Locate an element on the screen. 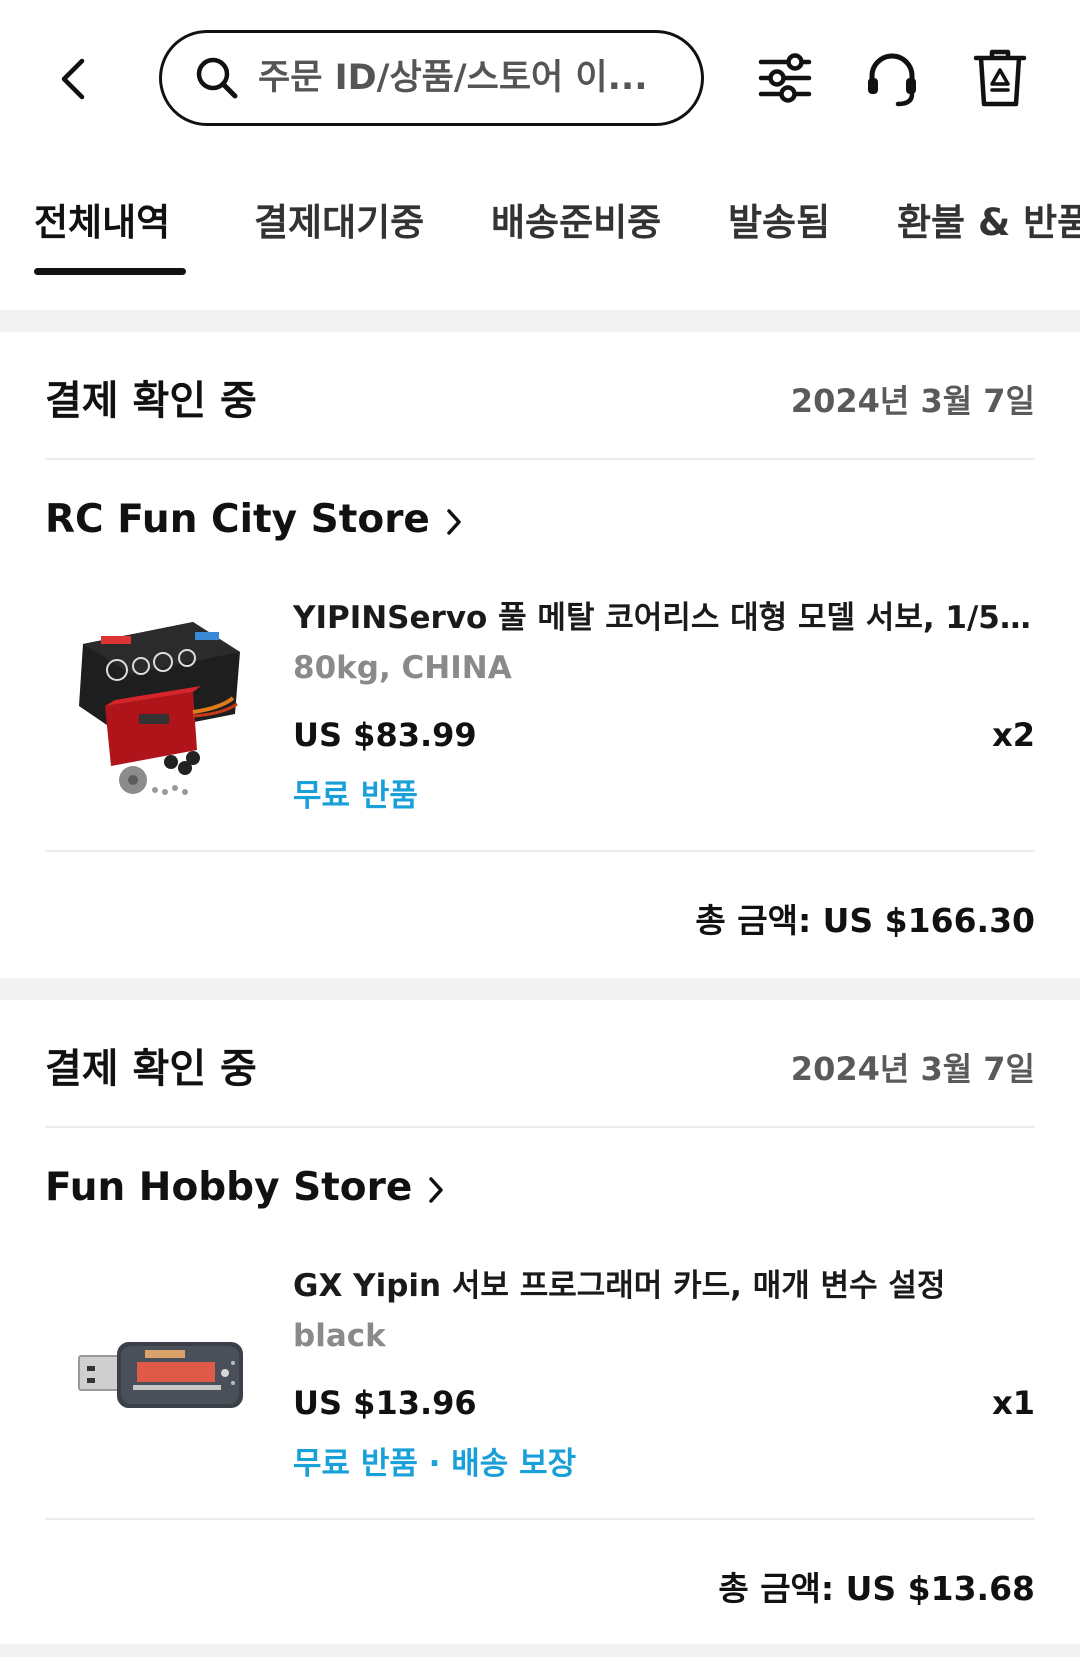 The image size is (1080, 1657). order-total: 총 금액: US $13.68 is located at coordinates (876, 1588).